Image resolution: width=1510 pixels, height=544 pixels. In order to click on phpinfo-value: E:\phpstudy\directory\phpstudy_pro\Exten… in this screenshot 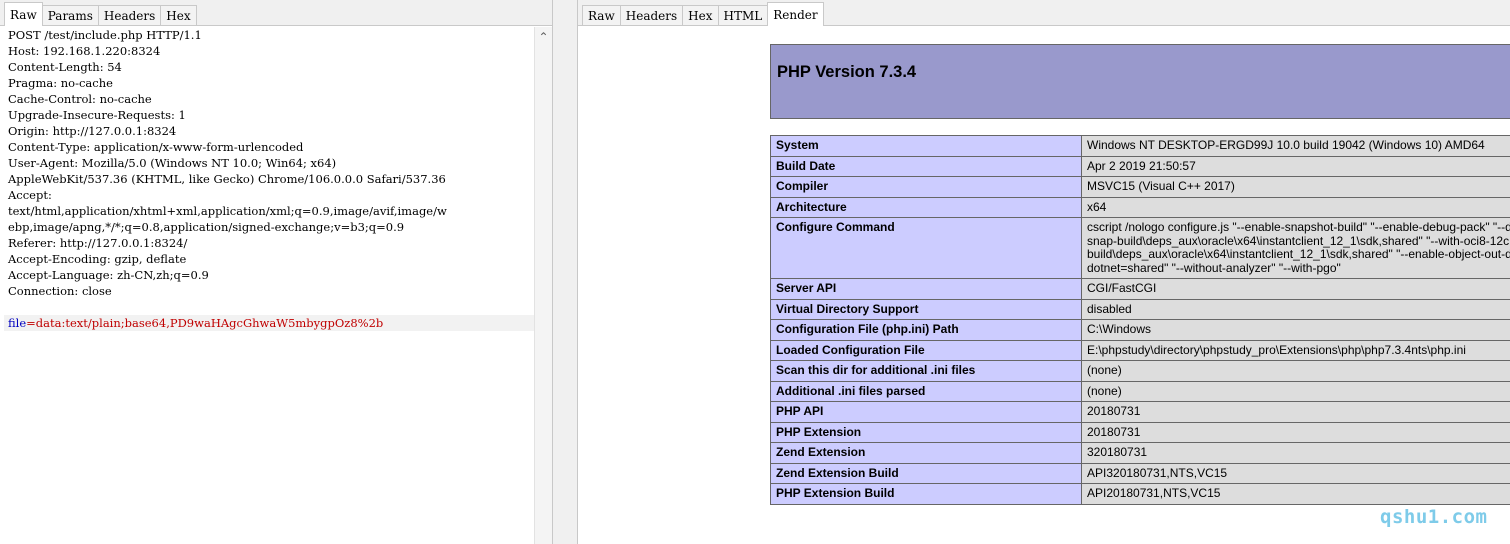, I will do `click(1295, 350)`.